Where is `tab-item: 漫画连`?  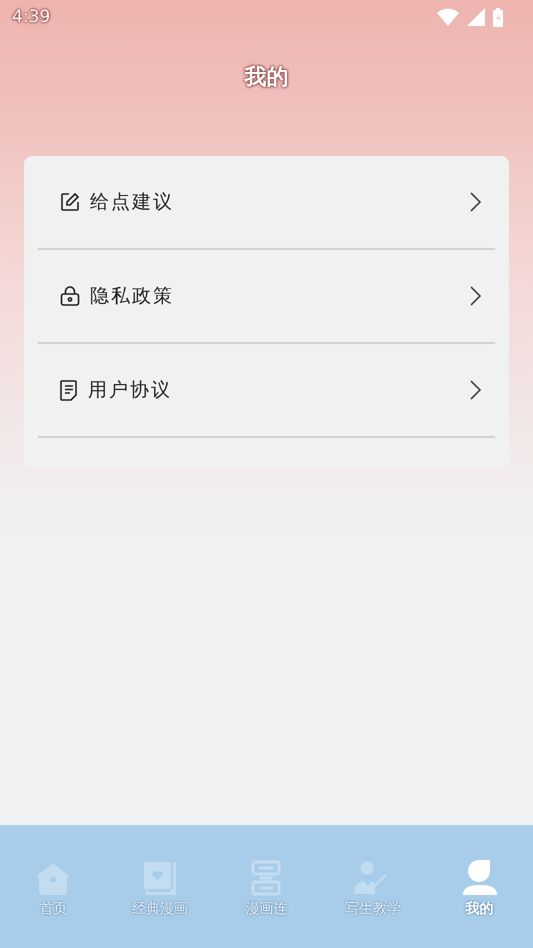 tab-item: 漫画连 is located at coordinates (266, 886).